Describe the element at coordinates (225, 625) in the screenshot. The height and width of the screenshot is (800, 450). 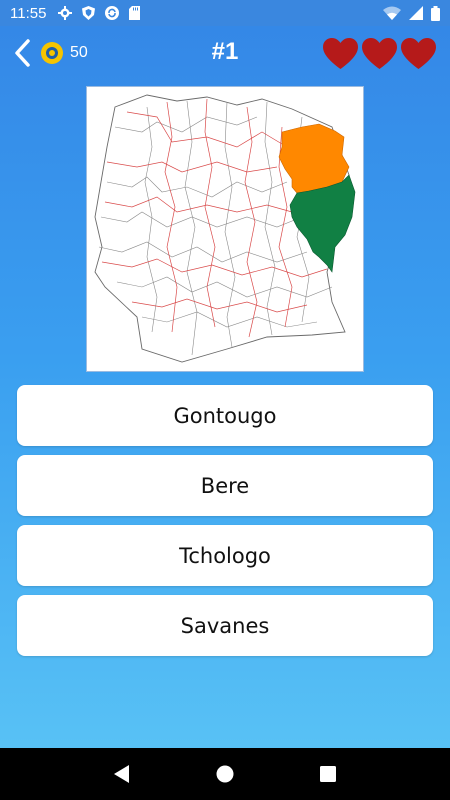
I see `answer-button: Savanes` at that location.